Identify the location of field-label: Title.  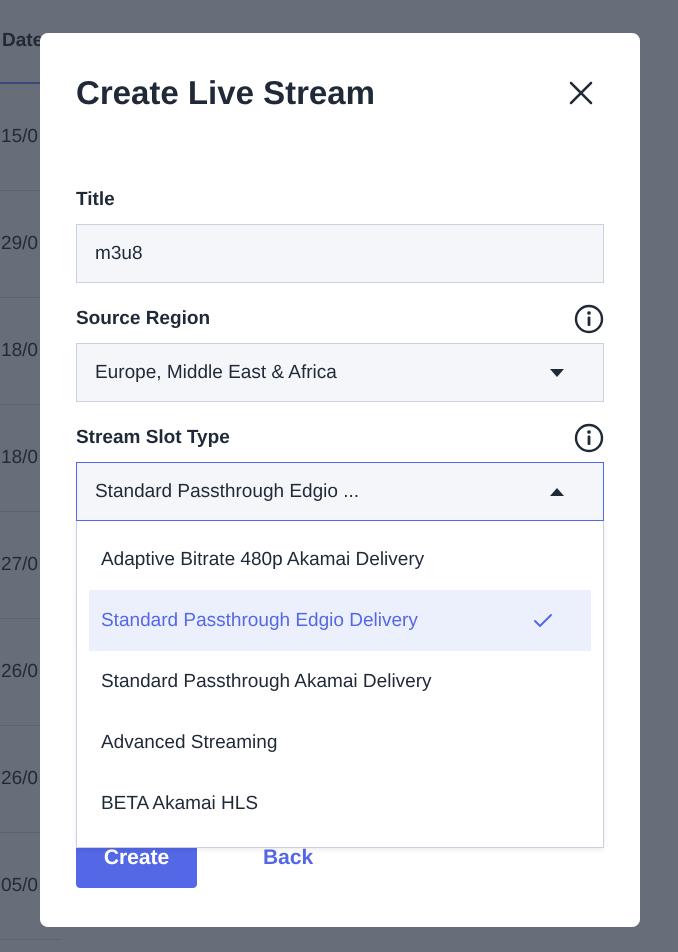
(95, 200).